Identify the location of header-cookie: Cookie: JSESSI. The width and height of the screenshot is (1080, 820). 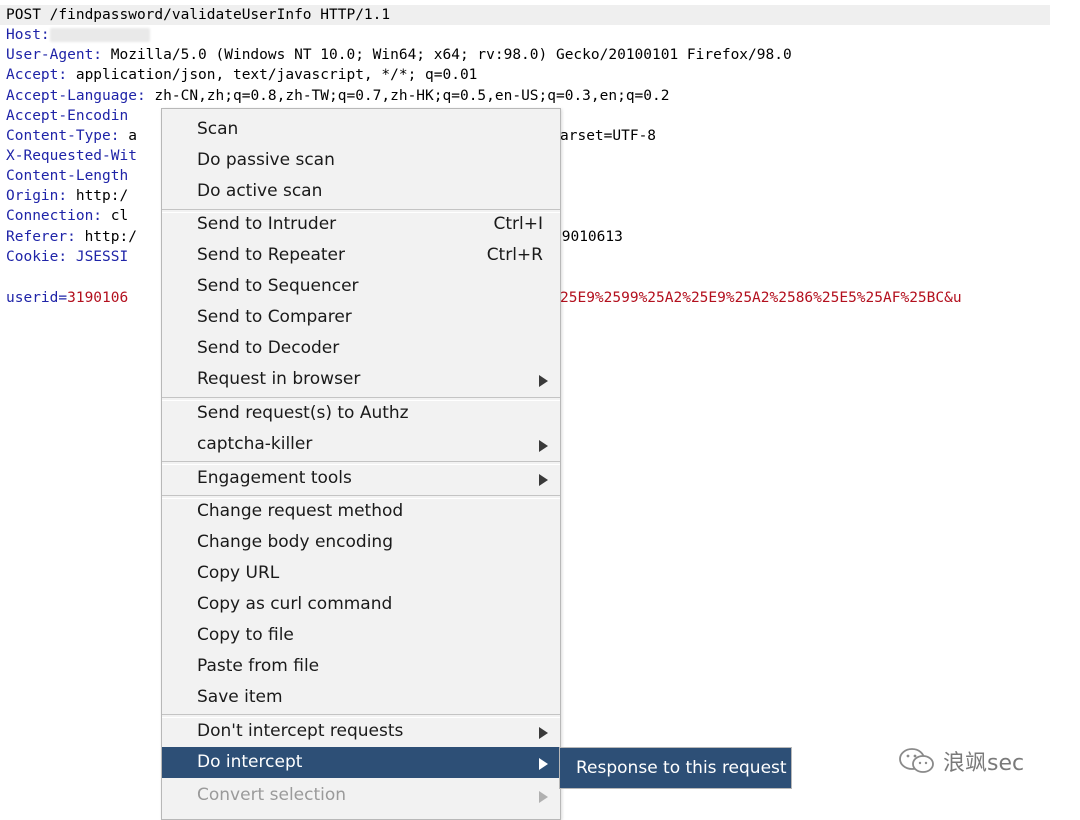
(67, 257).